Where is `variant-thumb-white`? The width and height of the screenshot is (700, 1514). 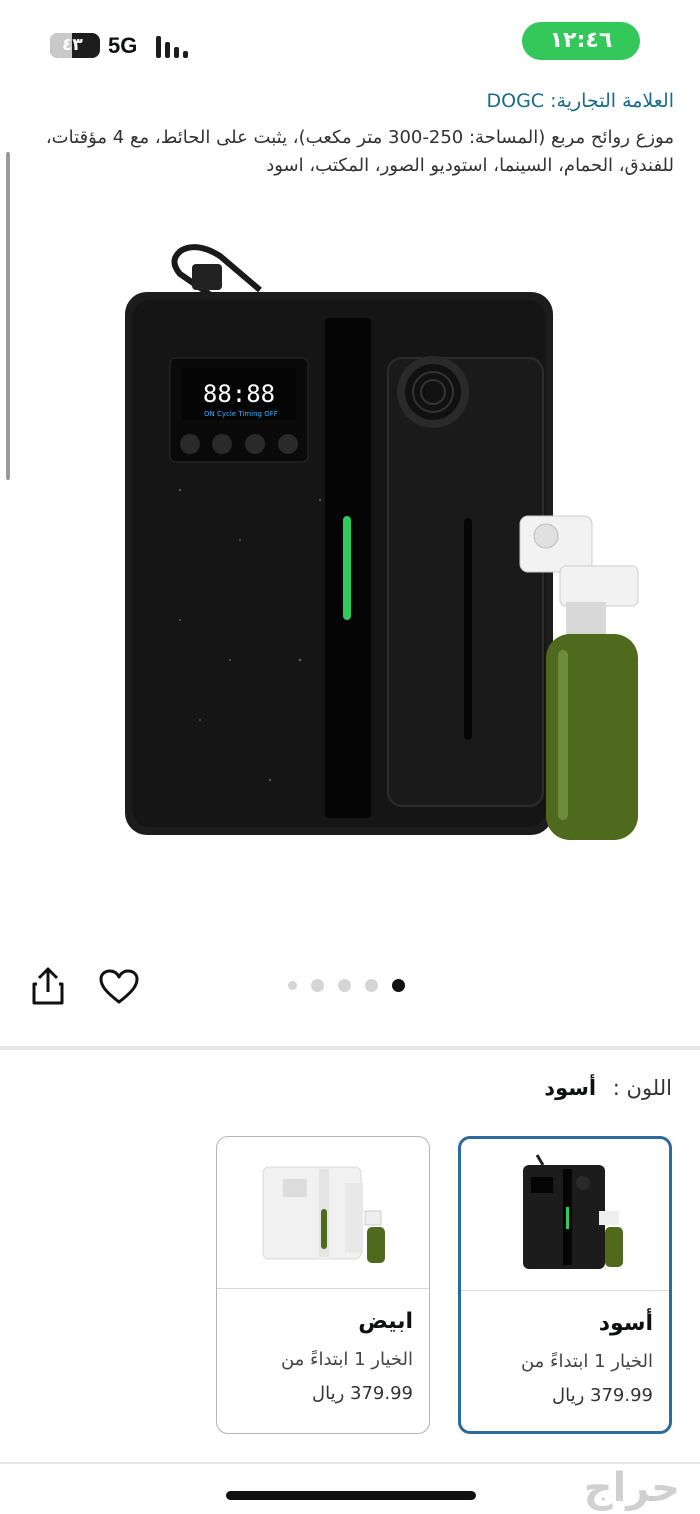
variant-thumb-white is located at coordinates (323, 1213).